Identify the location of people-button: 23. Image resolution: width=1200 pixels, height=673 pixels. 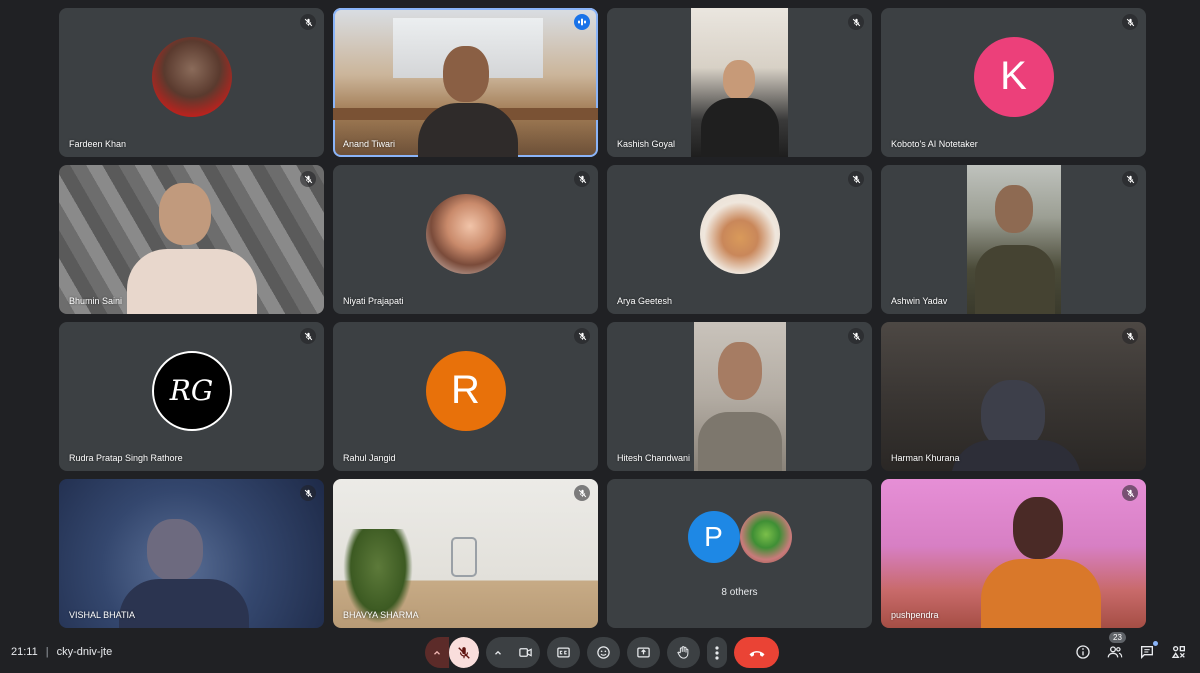
(1115, 647).